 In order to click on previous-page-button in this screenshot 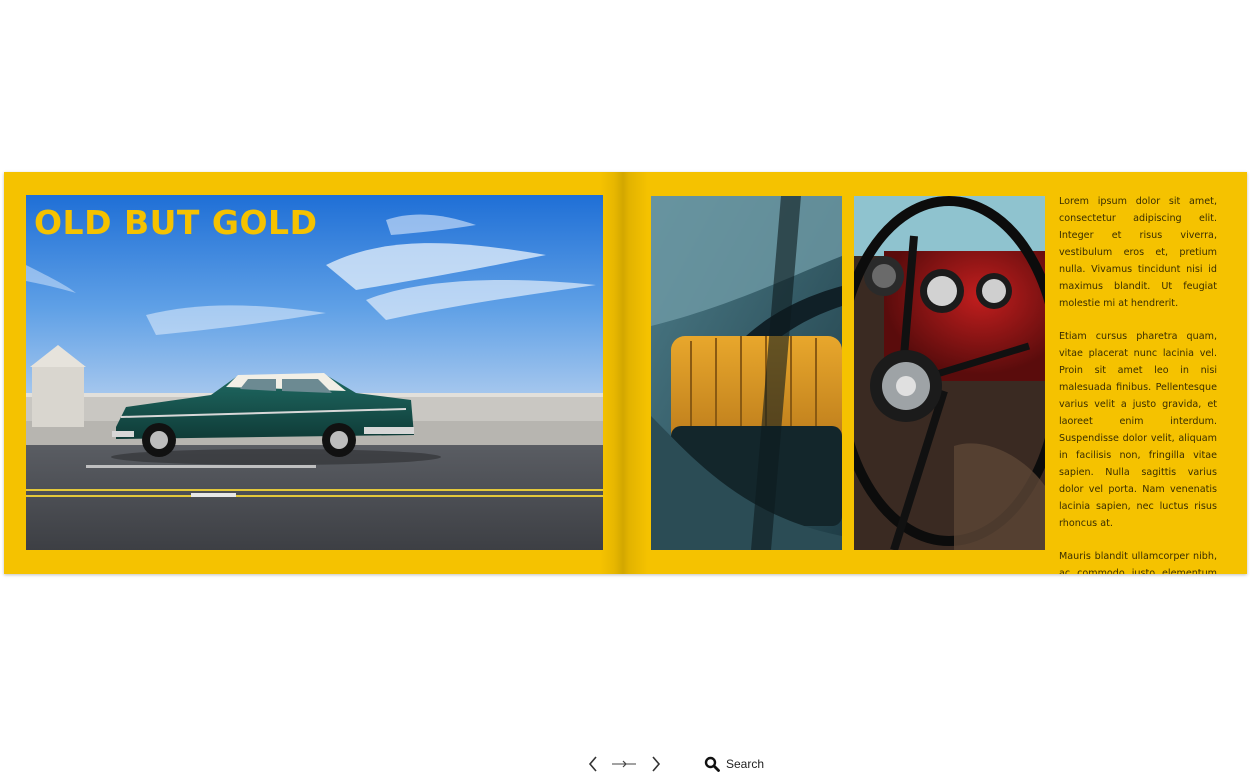, I will do `click(593, 764)`.